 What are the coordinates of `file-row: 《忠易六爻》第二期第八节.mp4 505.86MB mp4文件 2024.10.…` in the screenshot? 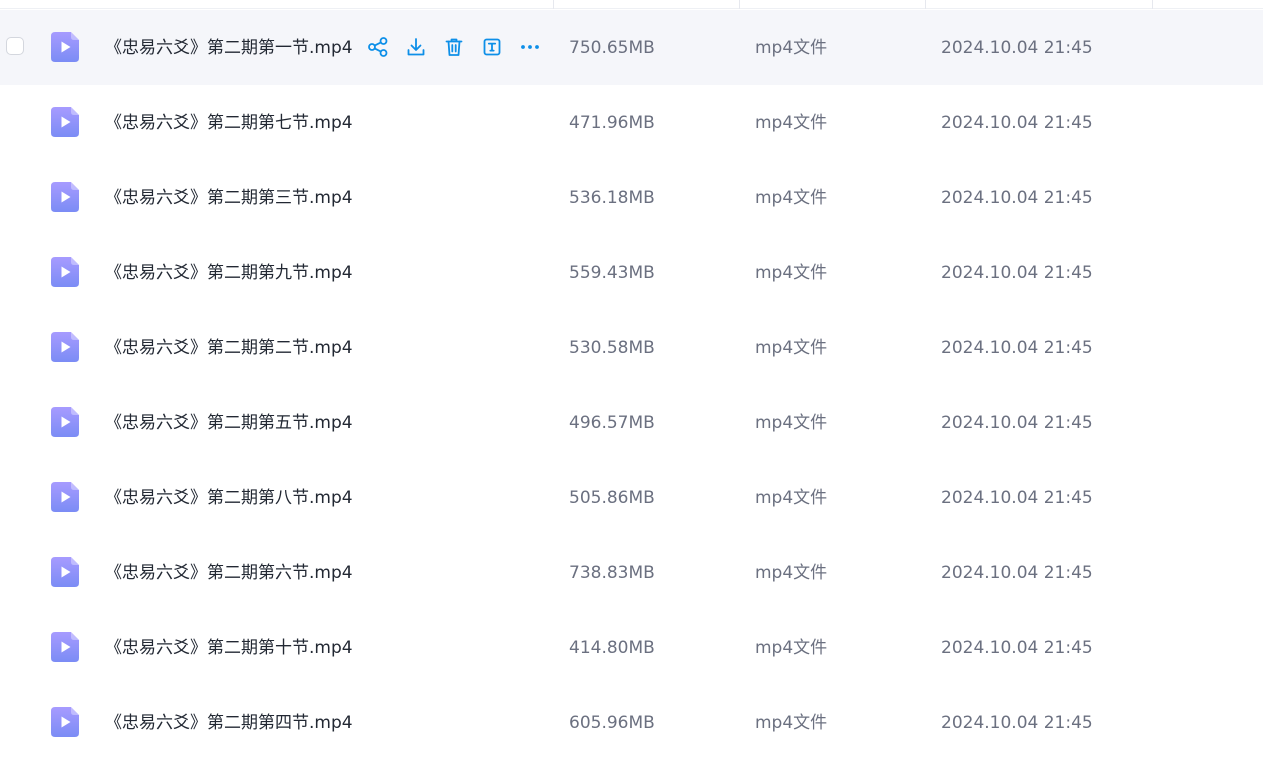 It's located at (631, 497).